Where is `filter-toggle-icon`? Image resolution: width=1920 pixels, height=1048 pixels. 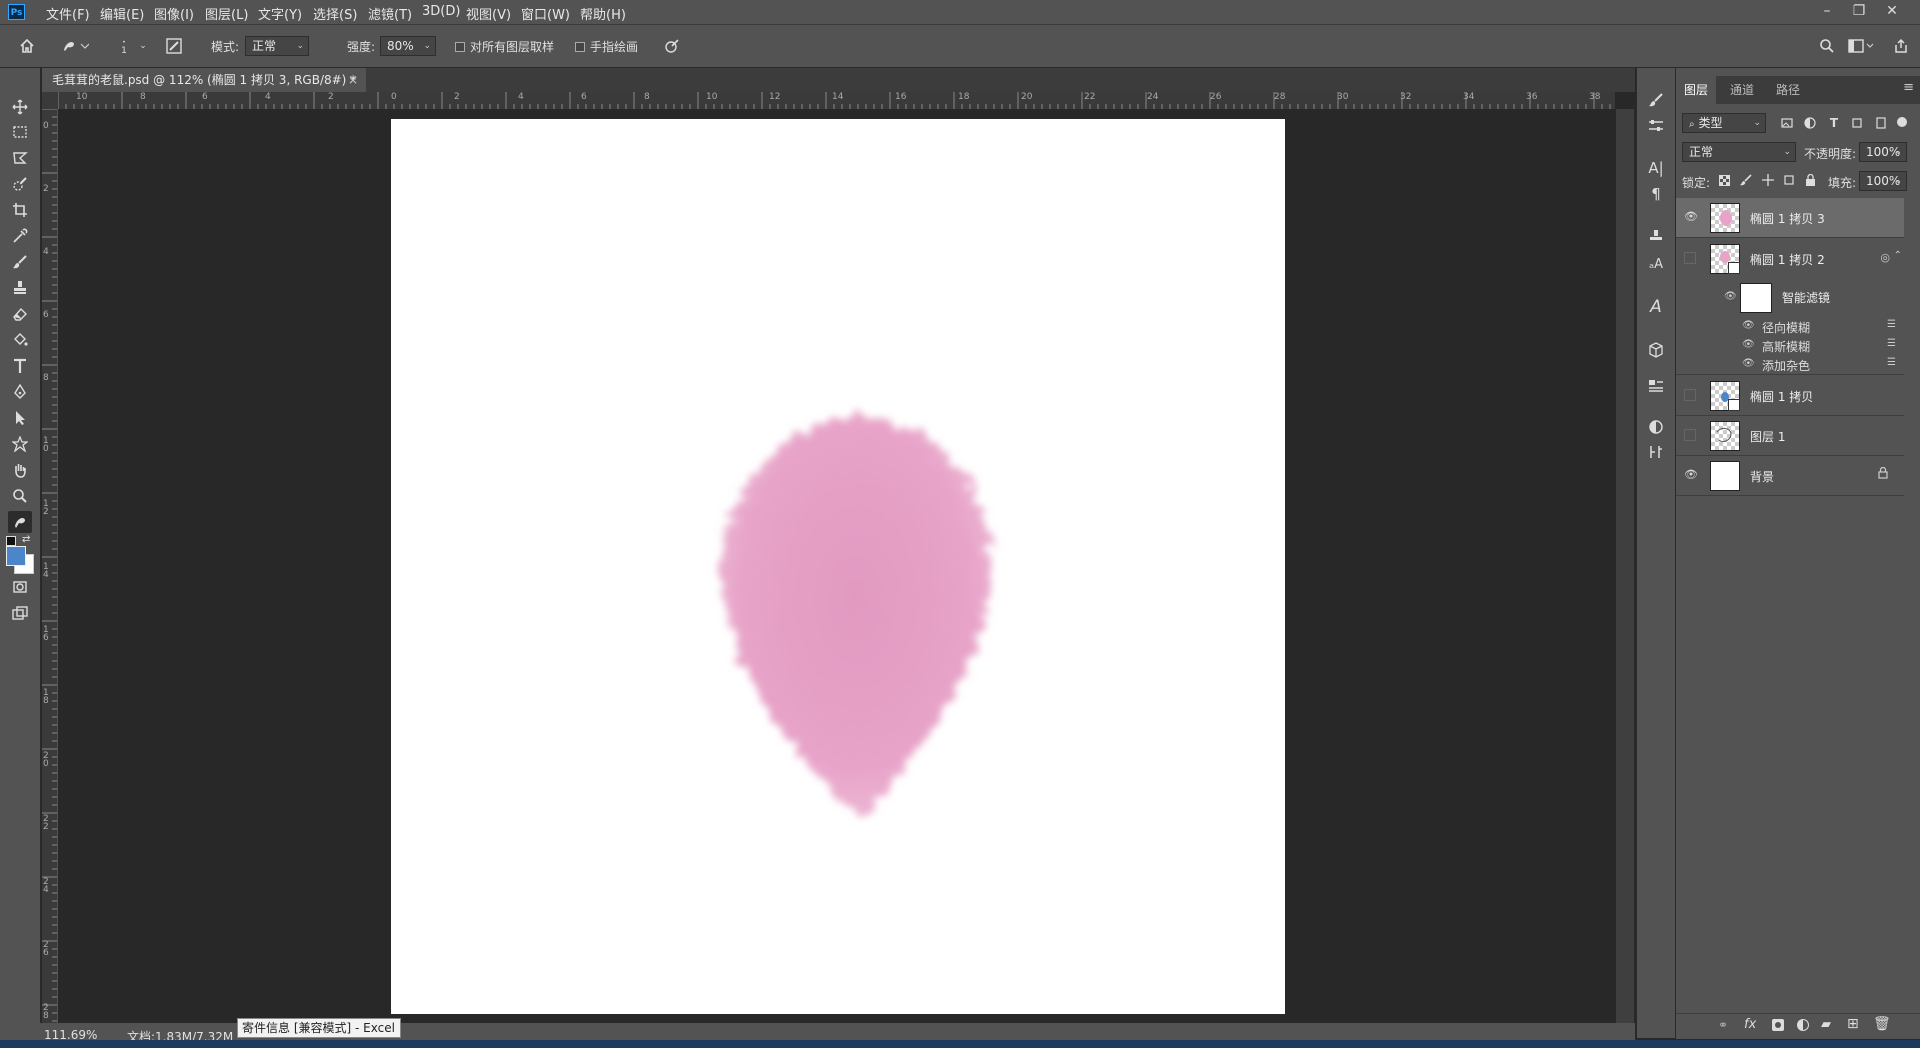 filter-toggle-icon is located at coordinates (1902, 122).